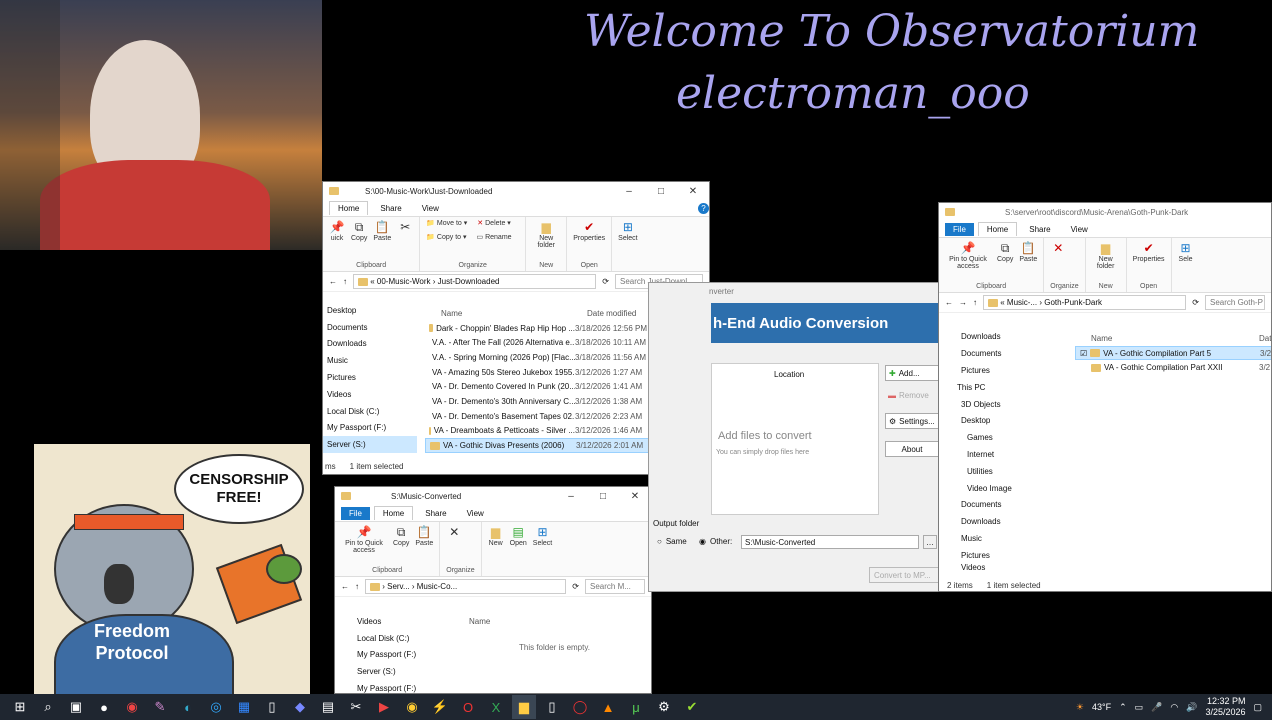 Image resolution: width=1272 pixels, height=720 pixels. Describe the element at coordinates (1257, 707) in the screenshot. I see `notification-icon: ▢` at that location.